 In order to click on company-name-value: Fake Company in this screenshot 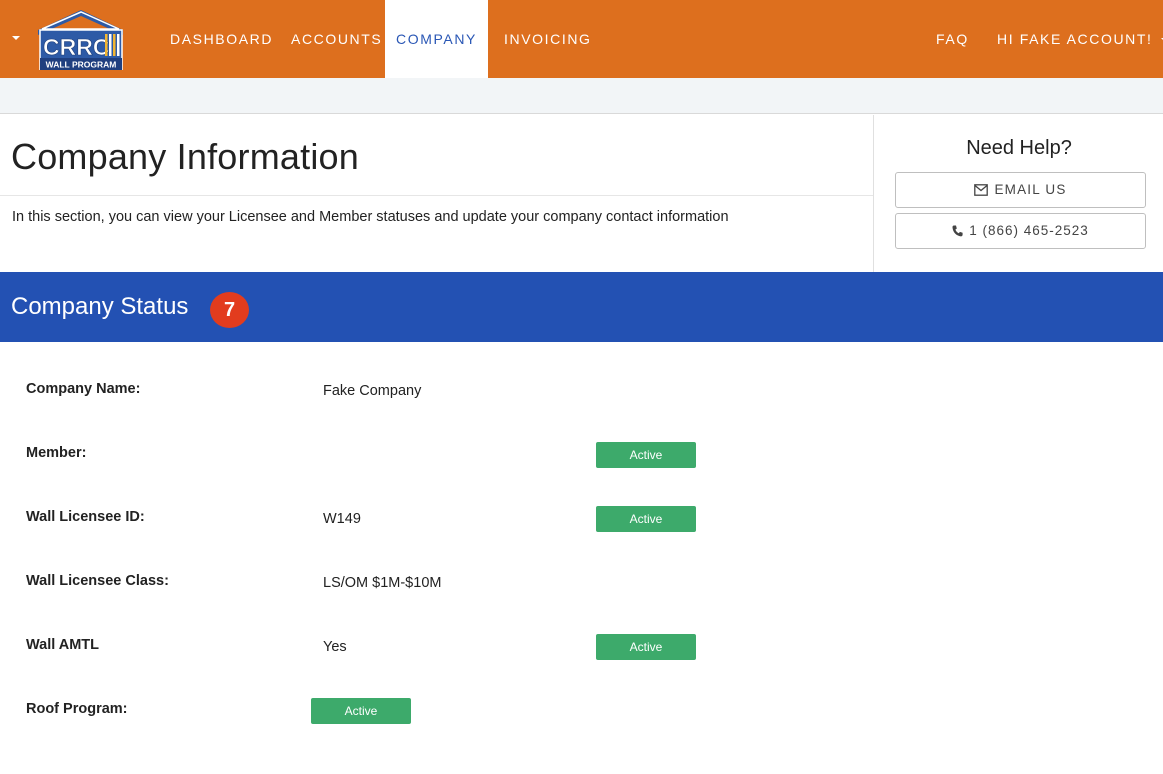, I will do `click(372, 391)`.